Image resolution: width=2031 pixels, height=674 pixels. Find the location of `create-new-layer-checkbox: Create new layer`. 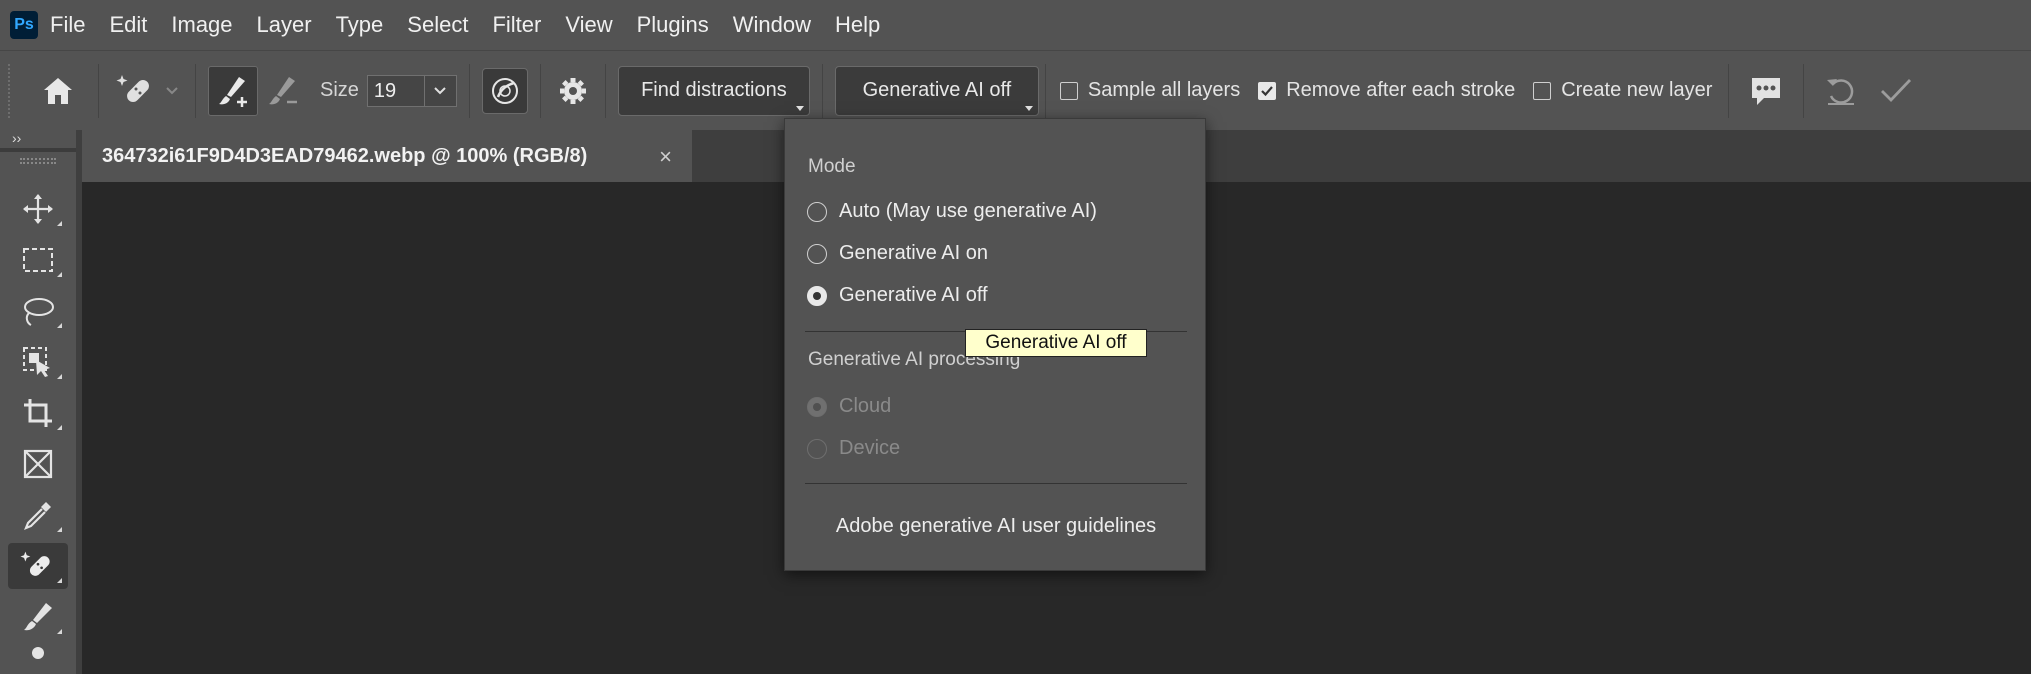

create-new-layer-checkbox: Create new layer is located at coordinates (1622, 90).